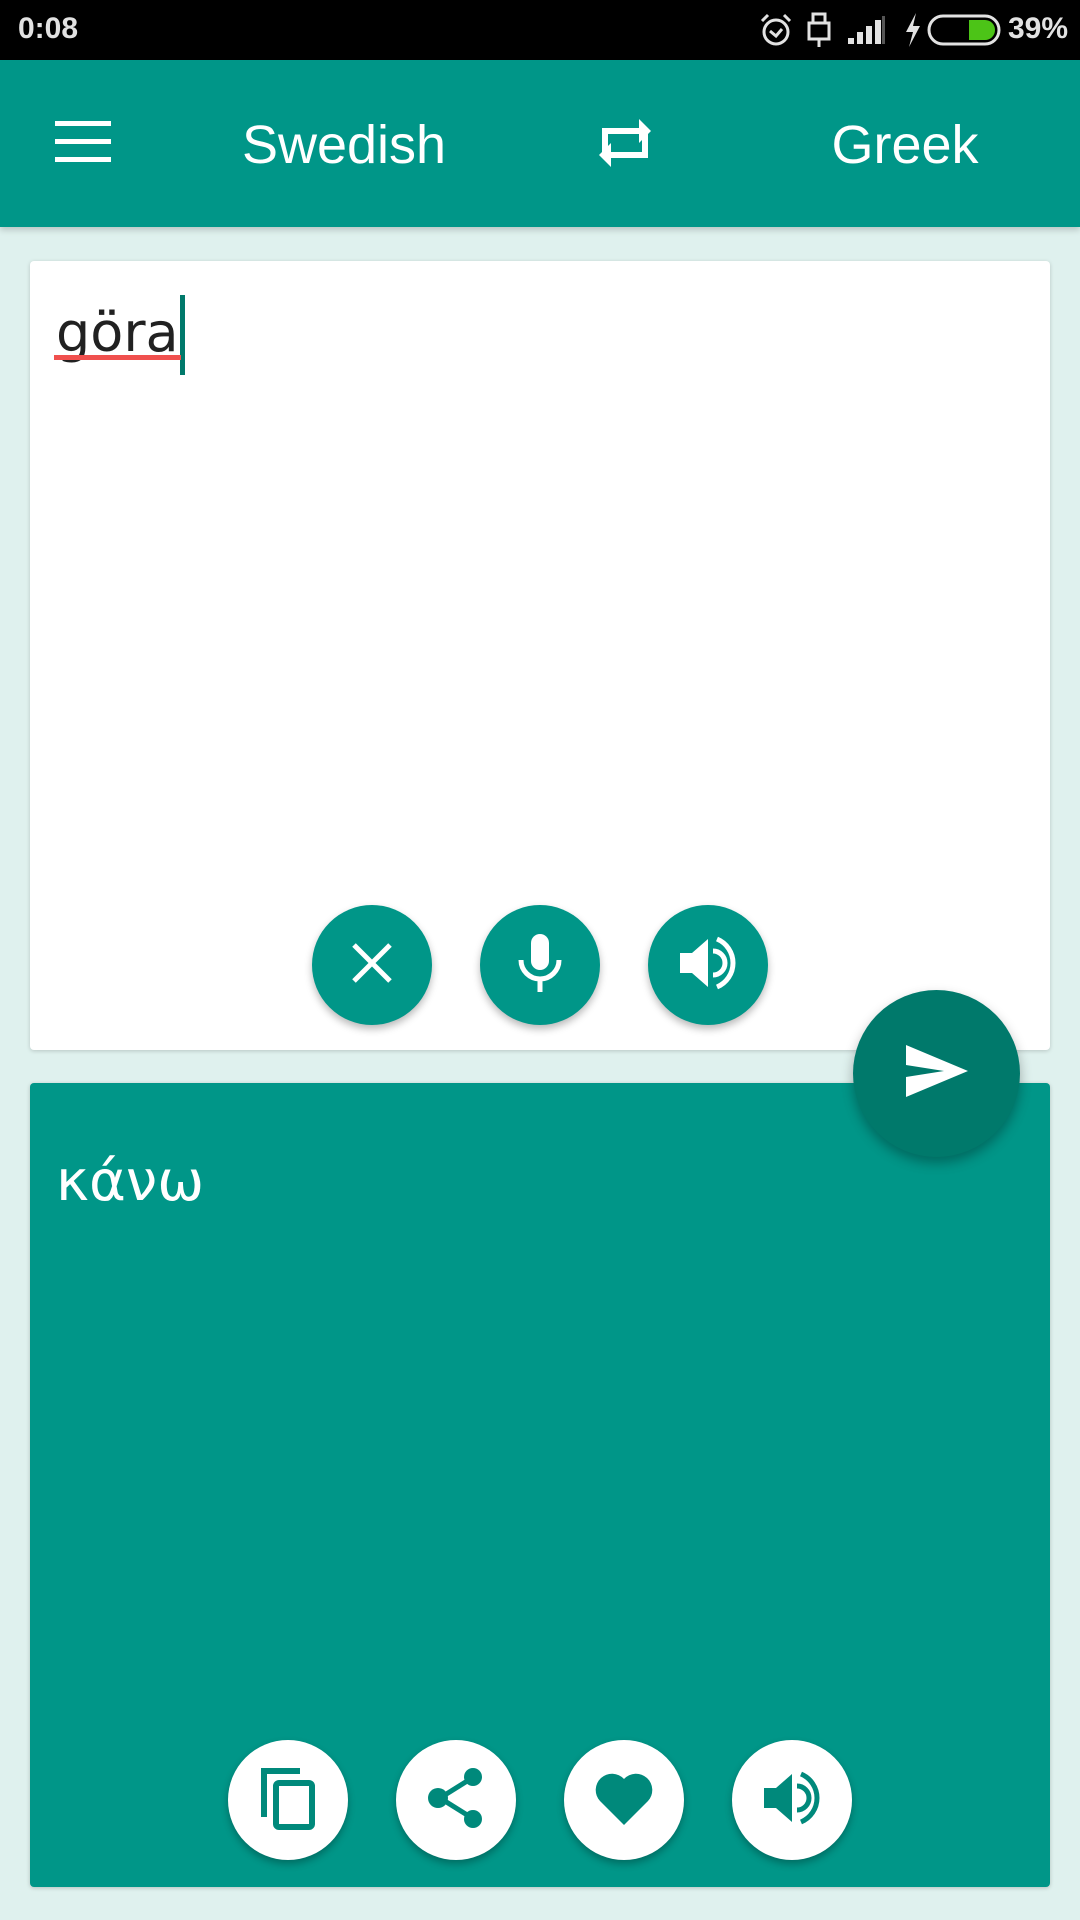 The height and width of the screenshot is (1920, 1080). What do you see at coordinates (48, 28) in the screenshot?
I see `status-time: 0:08` at bounding box center [48, 28].